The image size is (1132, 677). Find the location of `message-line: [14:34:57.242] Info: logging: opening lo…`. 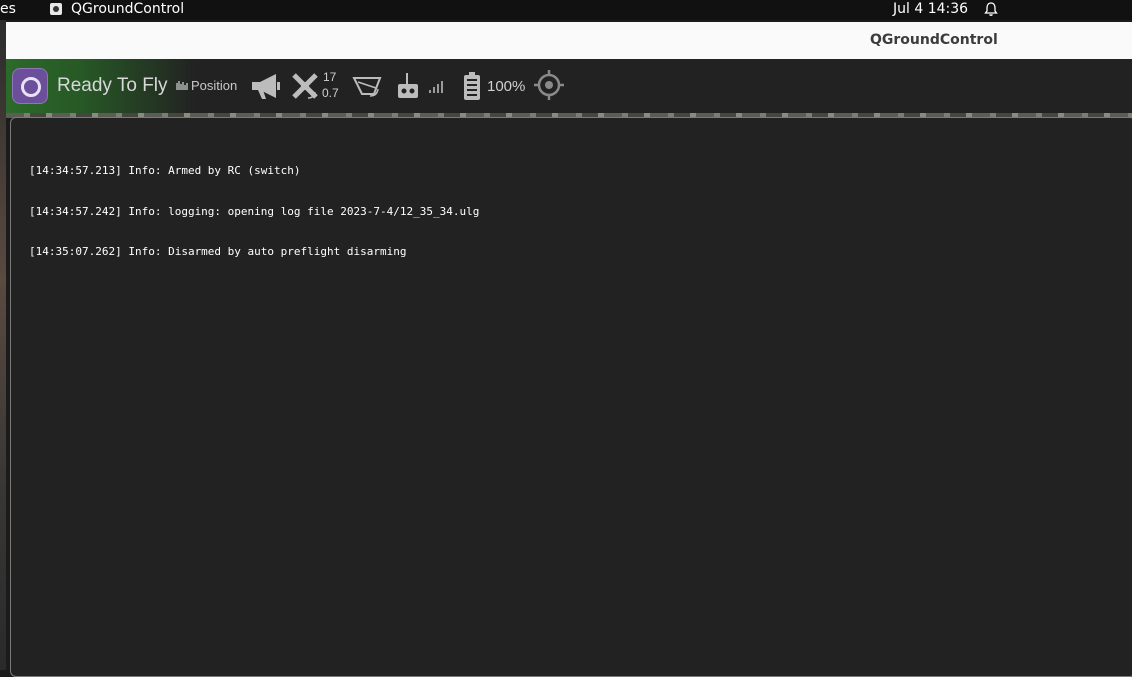

message-line: [14:34:57.242] Info: logging: opening lo… is located at coordinates (254, 211).